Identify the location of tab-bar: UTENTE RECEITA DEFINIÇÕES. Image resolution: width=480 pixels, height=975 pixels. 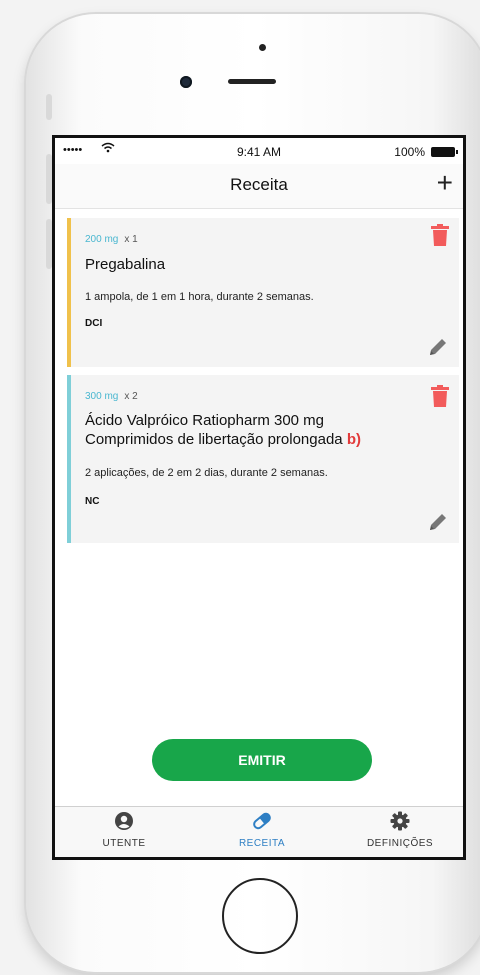
(259, 831).